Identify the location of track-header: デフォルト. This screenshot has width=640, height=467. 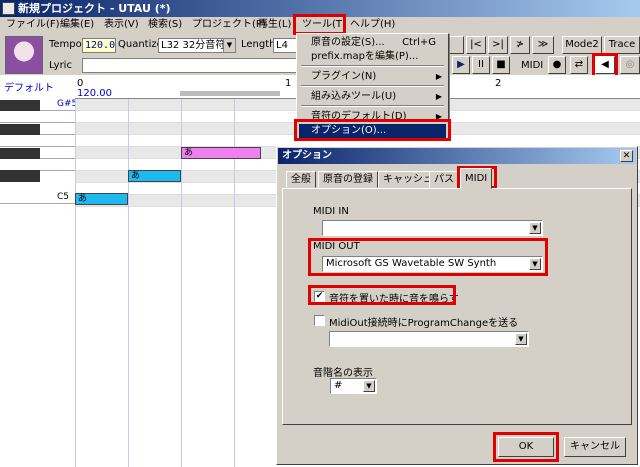
(37, 88).